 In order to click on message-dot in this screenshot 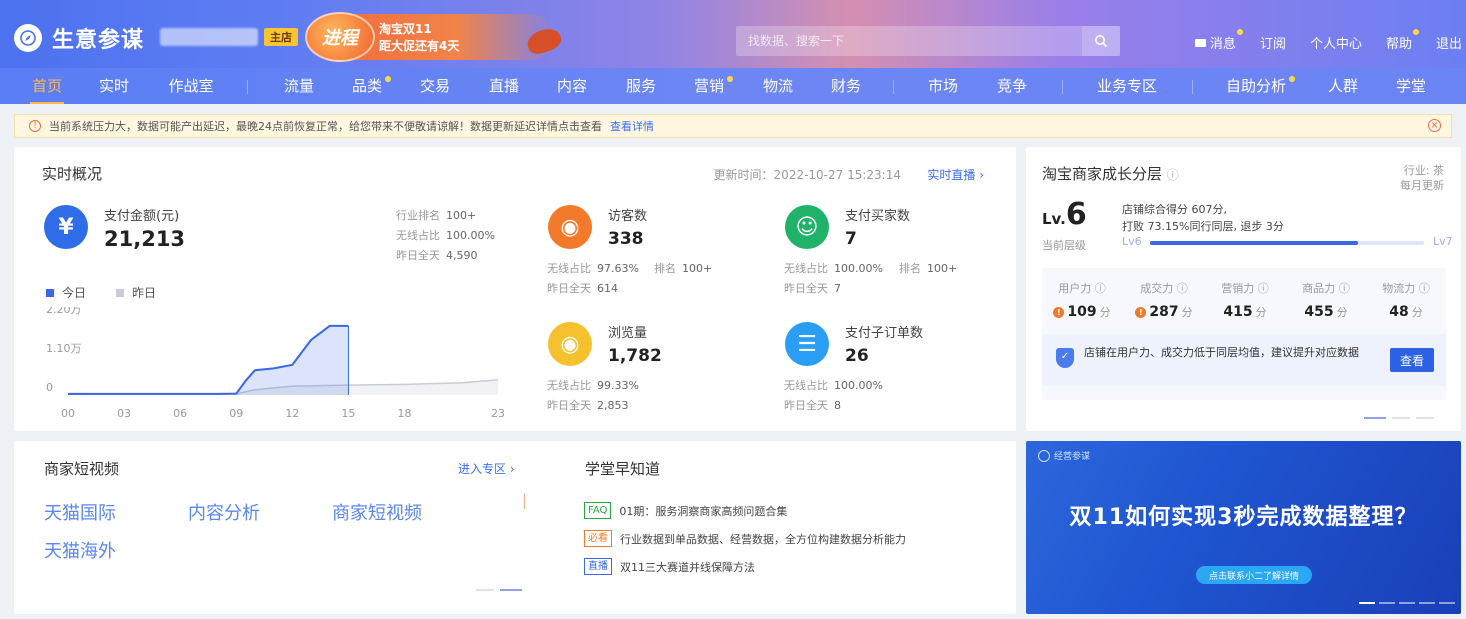, I will do `click(1239, 32)`.